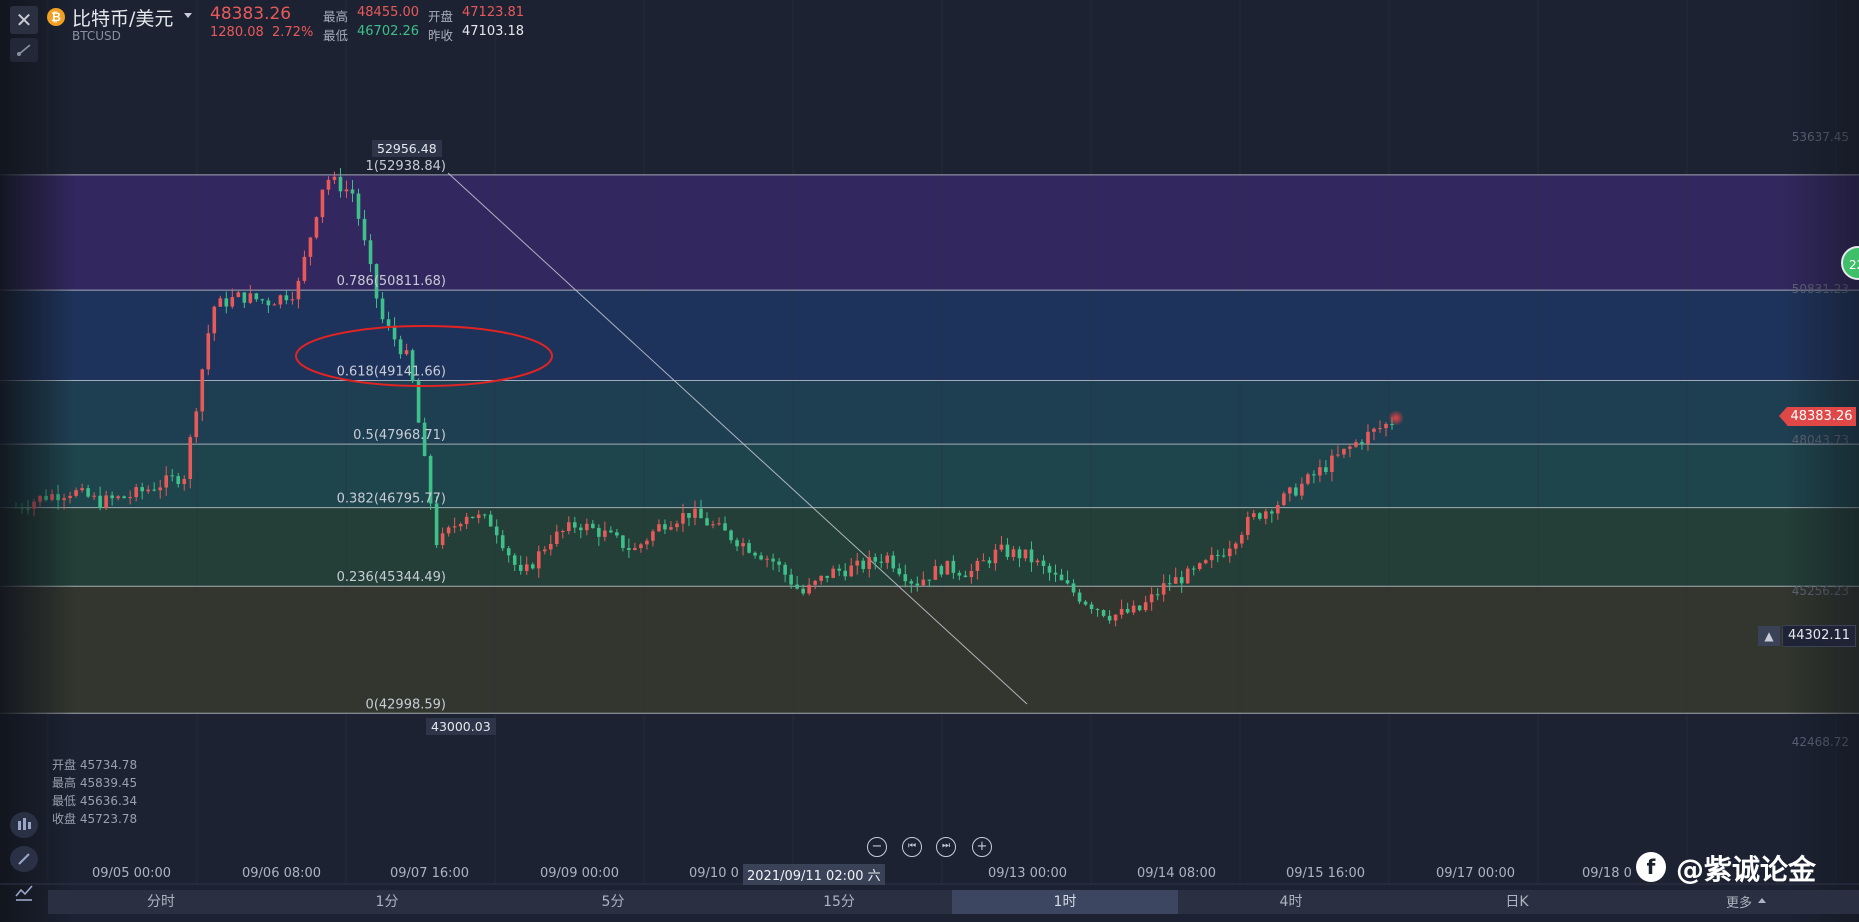 This screenshot has height=922, width=1859. Describe the element at coordinates (839, 902) in the screenshot. I see `tf-15min: 15分` at that location.